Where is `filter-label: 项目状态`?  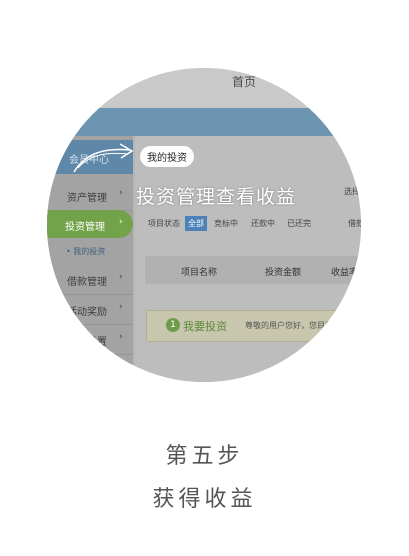 filter-label: 项目状态 is located at coordinates (164, 223).